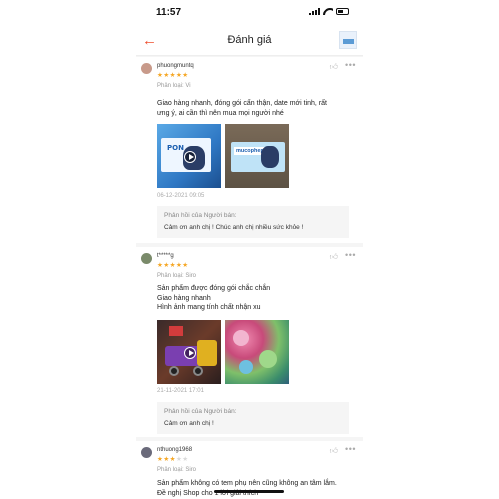  I want to click on review-text-line: ưng ý, ai cần thì nên mua mọi người nhé, so click(220, 113).